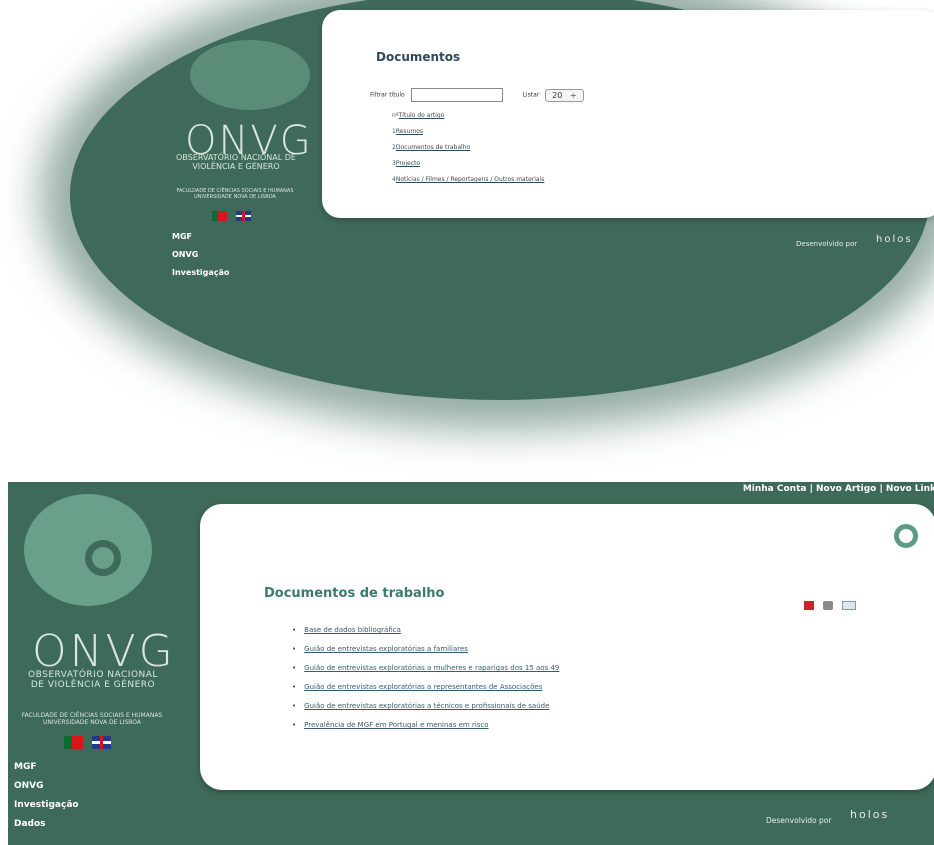  Describe the element at coordinates (352, 630) in the screenshot. I see `doc-link-base-dados: Base de dados bibliográfica` at that location.